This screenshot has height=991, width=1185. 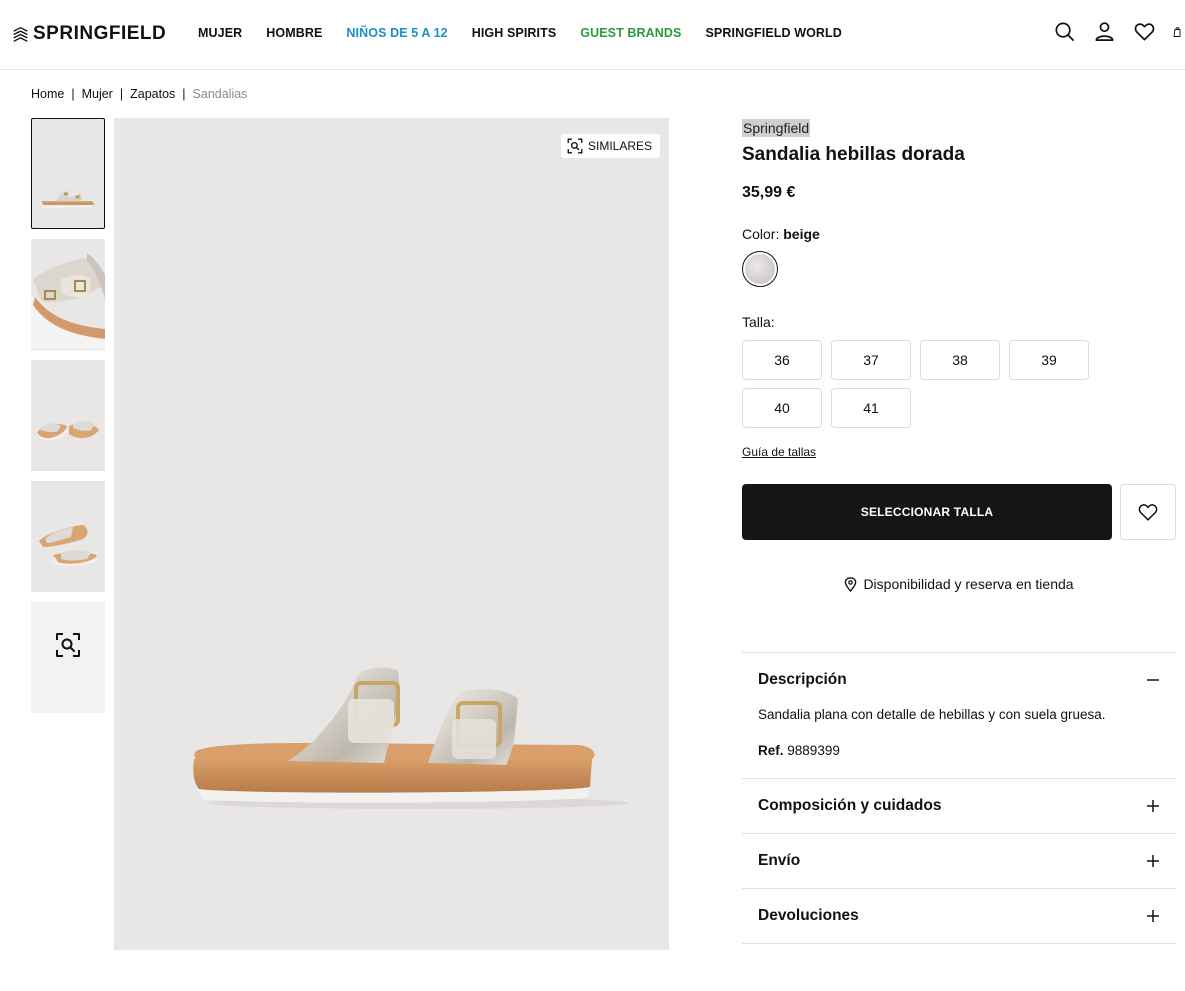 I want to click on size-option-41: 41, so click(x=871, y=408).